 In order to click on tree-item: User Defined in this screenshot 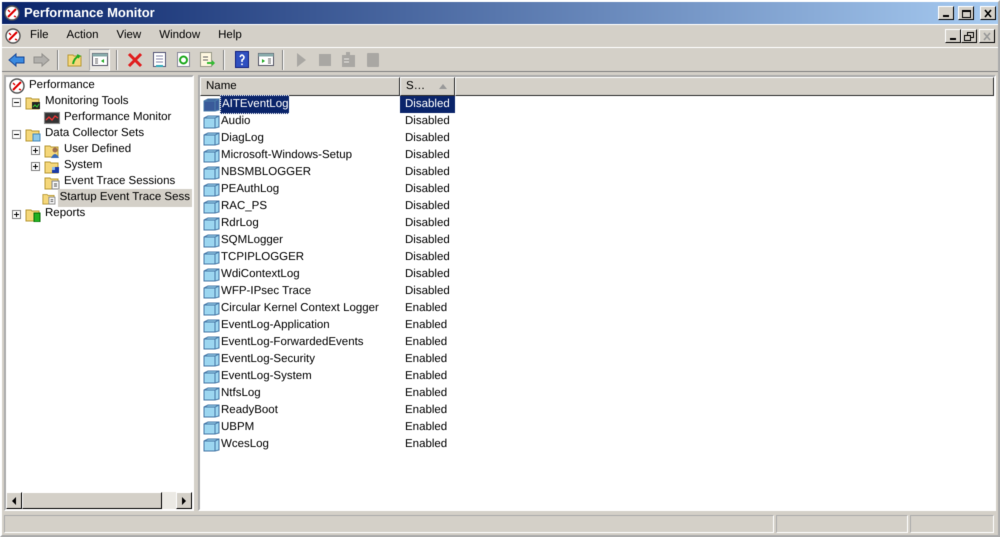, I will do `click(98, 150)`.